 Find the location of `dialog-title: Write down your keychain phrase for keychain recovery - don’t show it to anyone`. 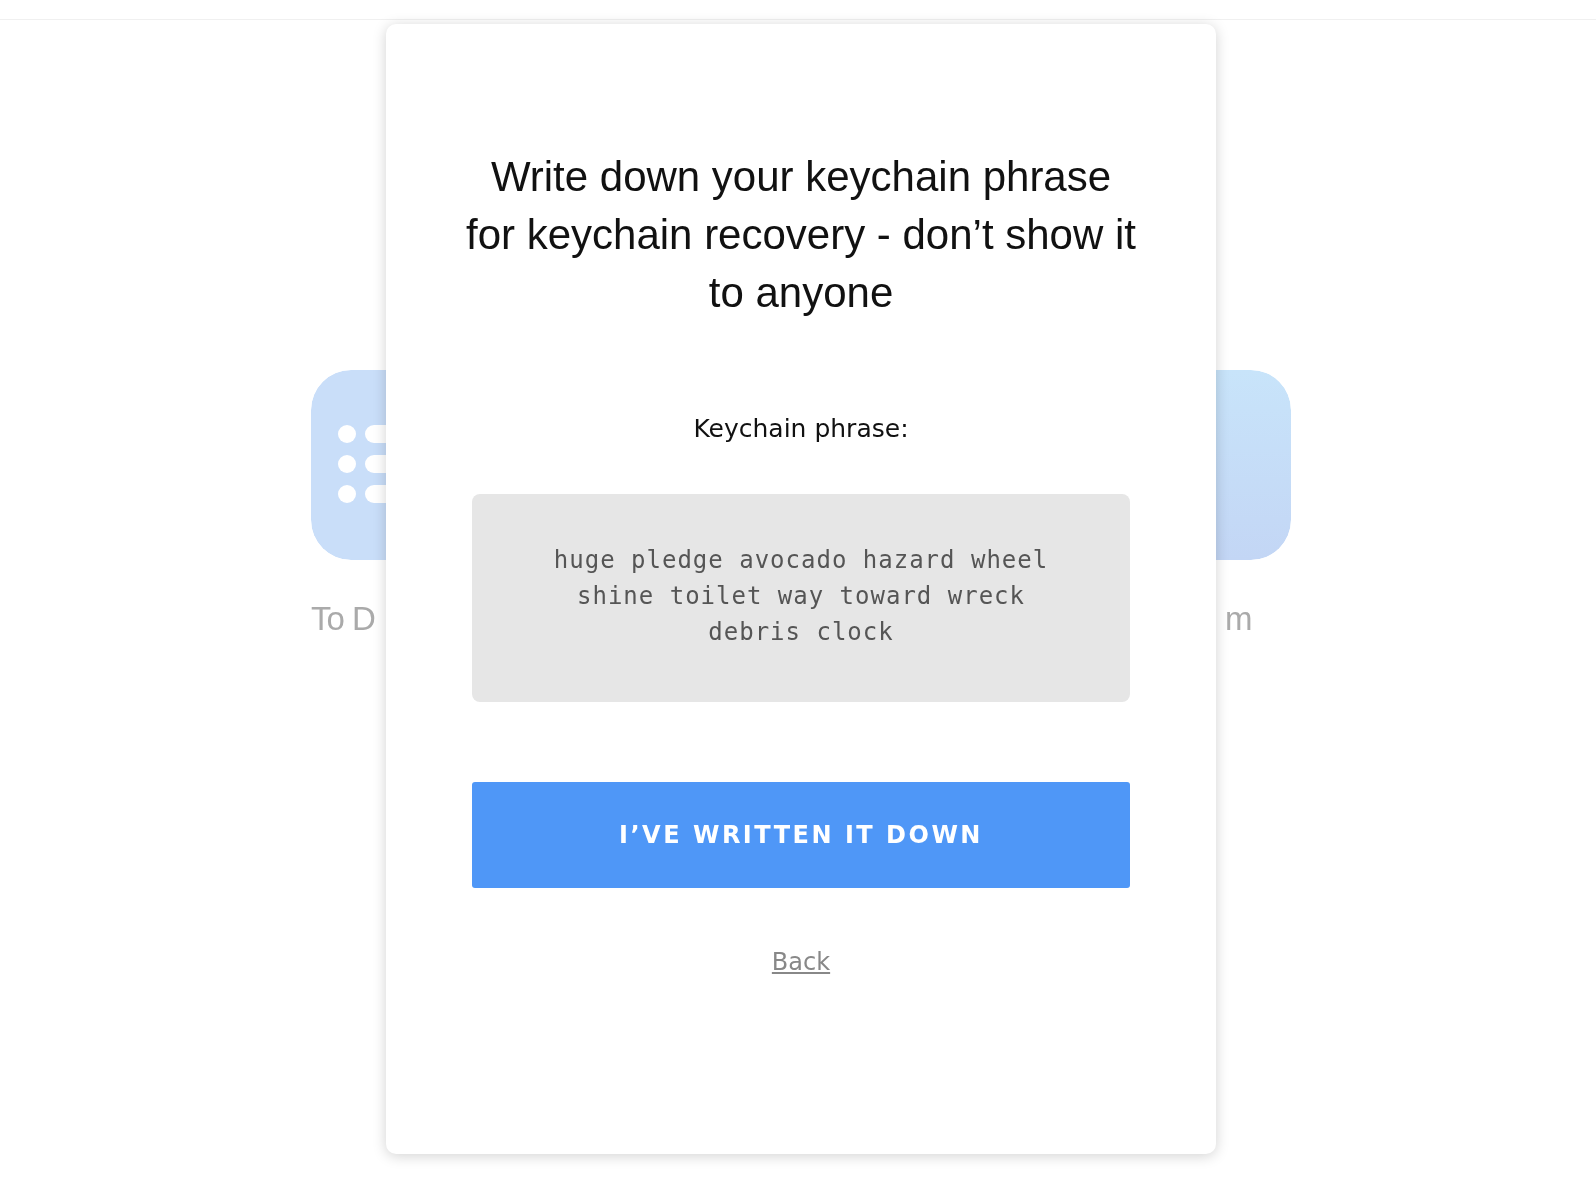

dialog-title: Write down your keychain phrase for keychain recovery - don’t show it to anyone is located at coordinates (801, 235).